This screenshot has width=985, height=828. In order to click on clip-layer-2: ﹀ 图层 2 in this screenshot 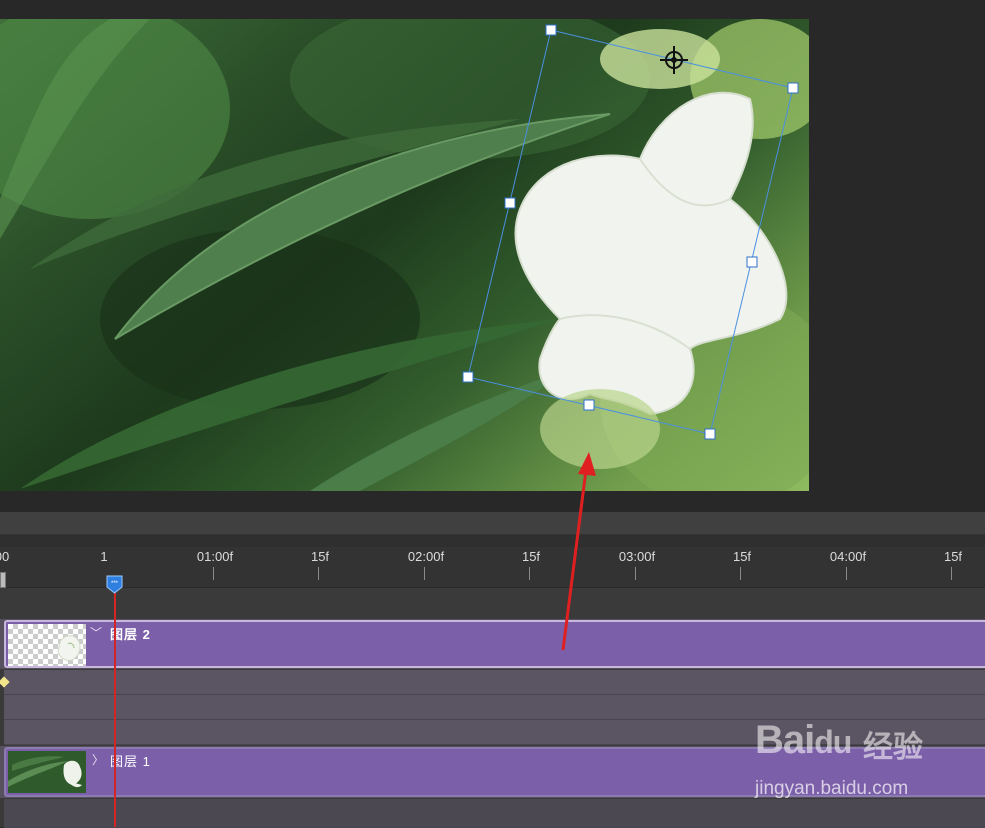, I will do `click(494, 644)`.